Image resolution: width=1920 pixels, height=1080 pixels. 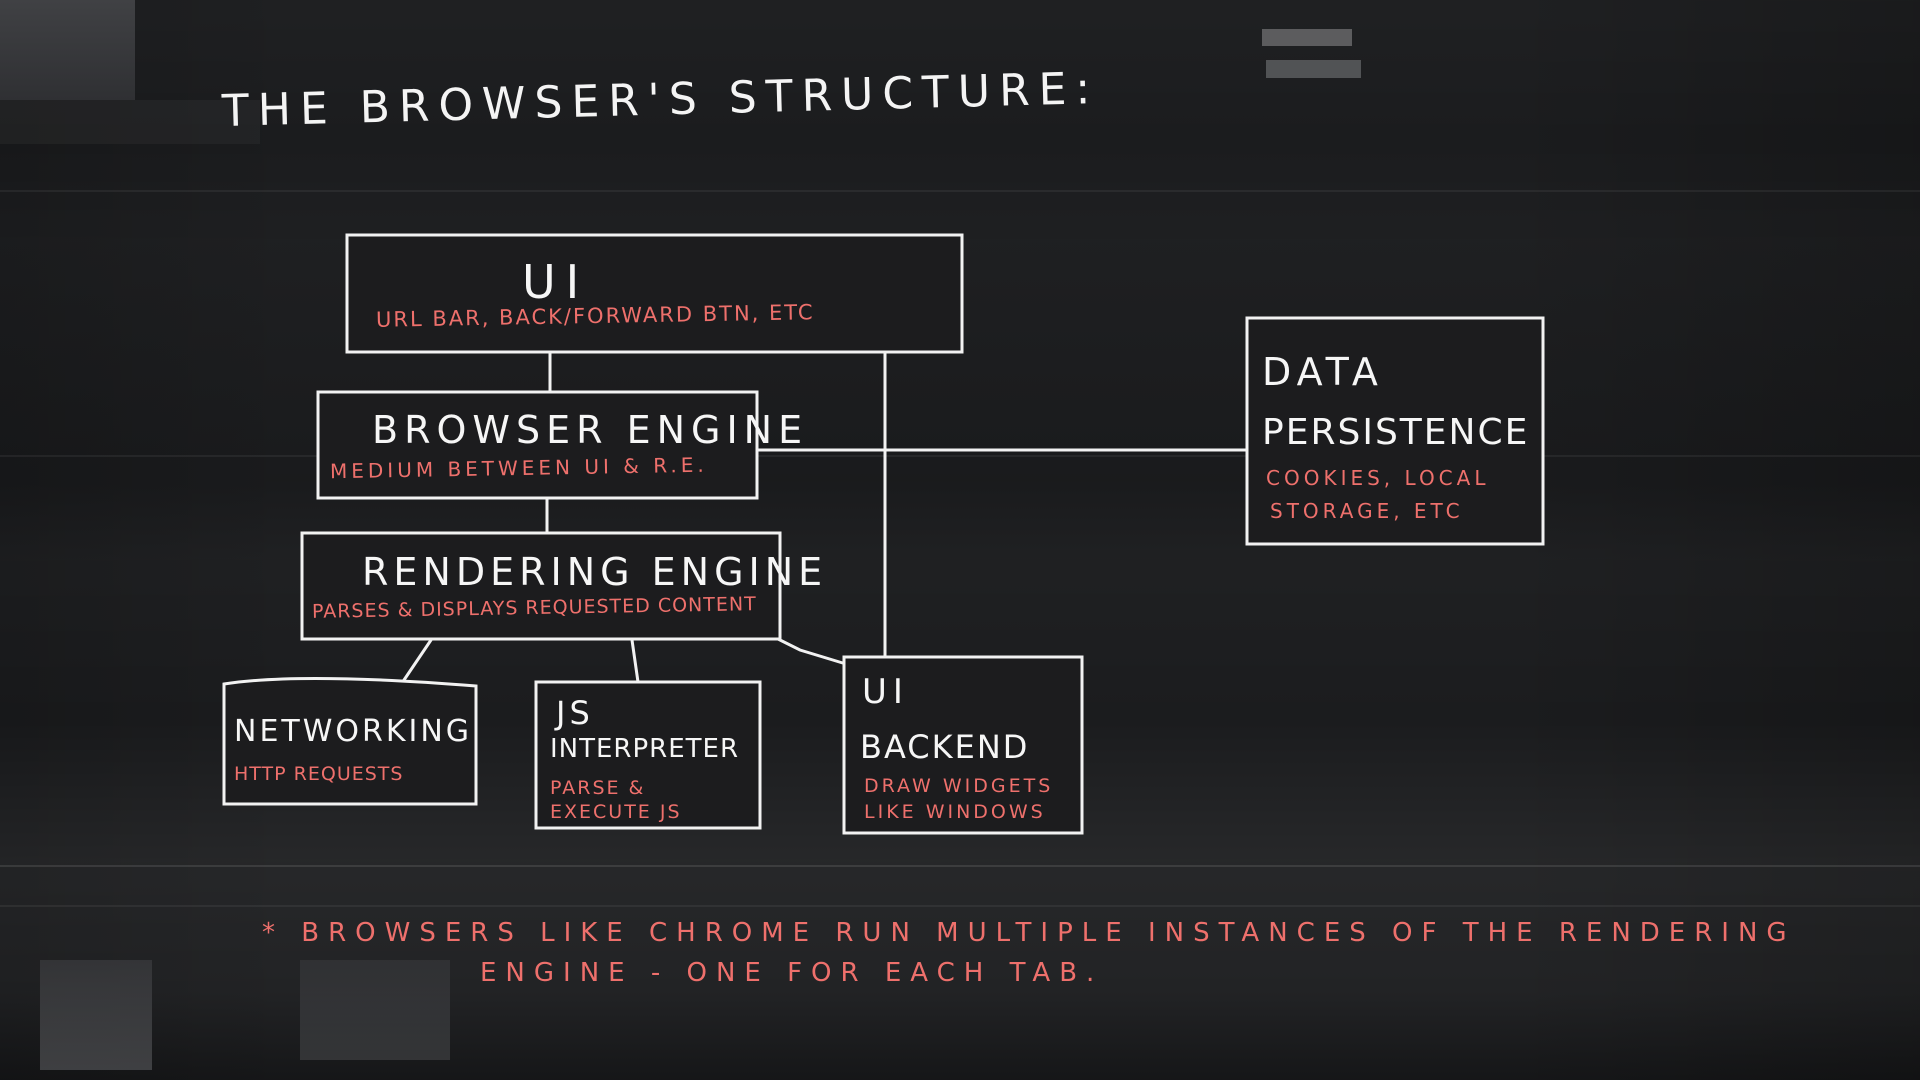 I want to click on ui-backend-title-line1: UI, so click(x=885, y=692).